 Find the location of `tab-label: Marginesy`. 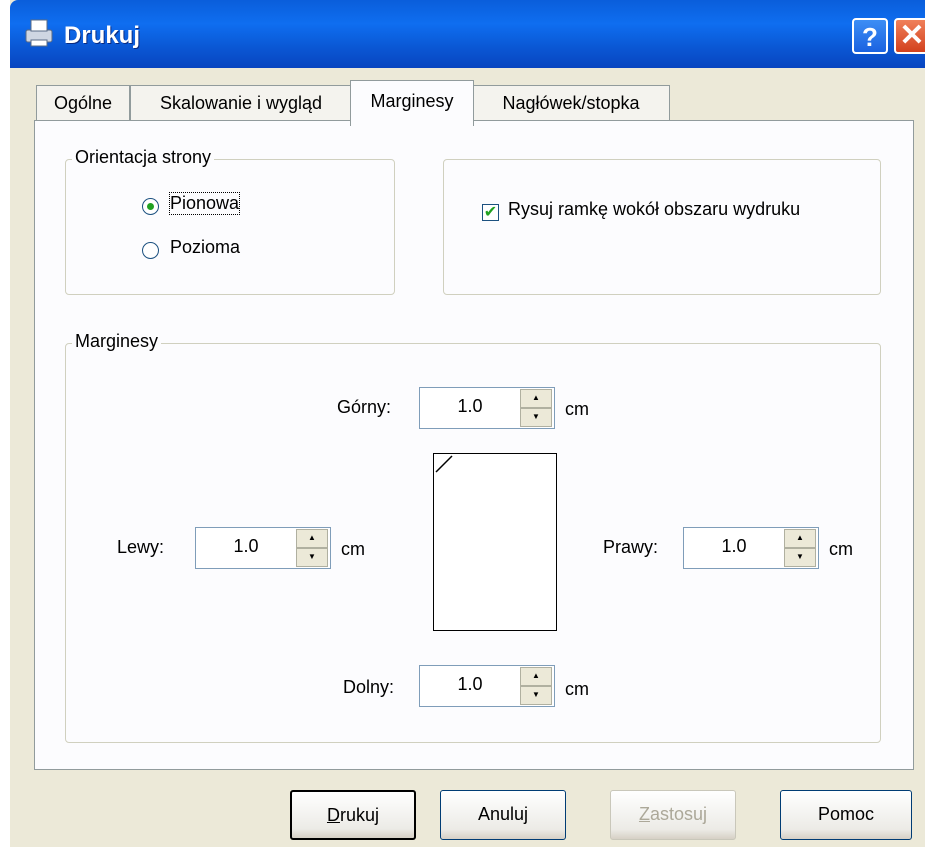

tab-label: Marginesy is located at coordinates (412, 101).